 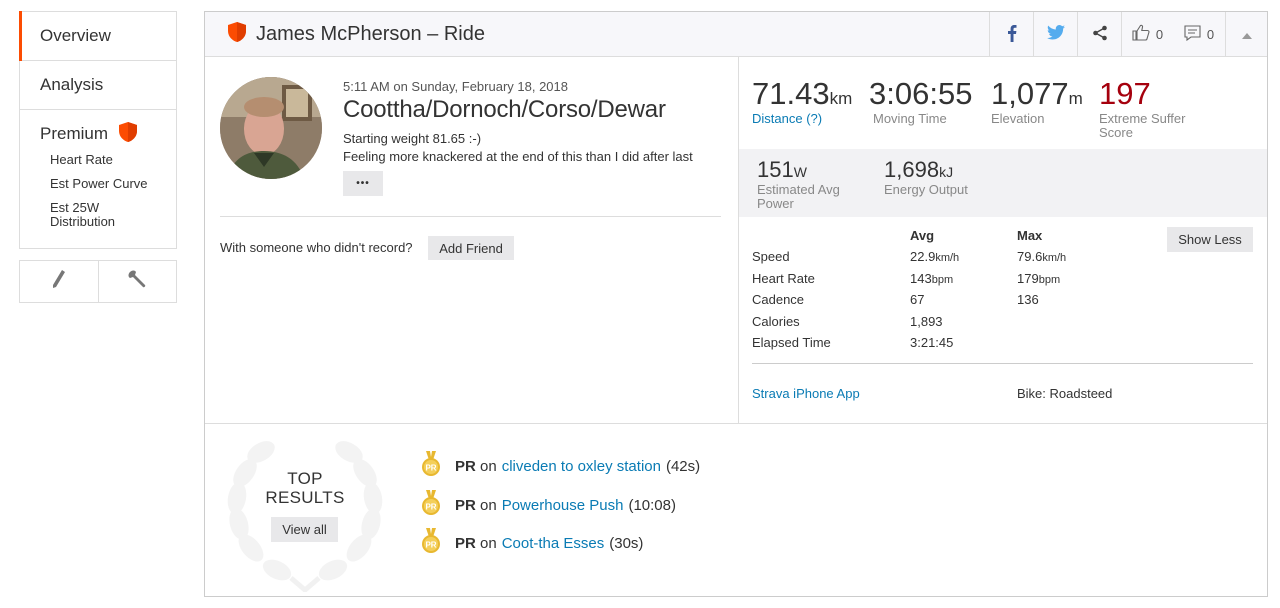 I want to click on activity-header: James McPherson – Ride 0 0, so click(x=736, y=34).